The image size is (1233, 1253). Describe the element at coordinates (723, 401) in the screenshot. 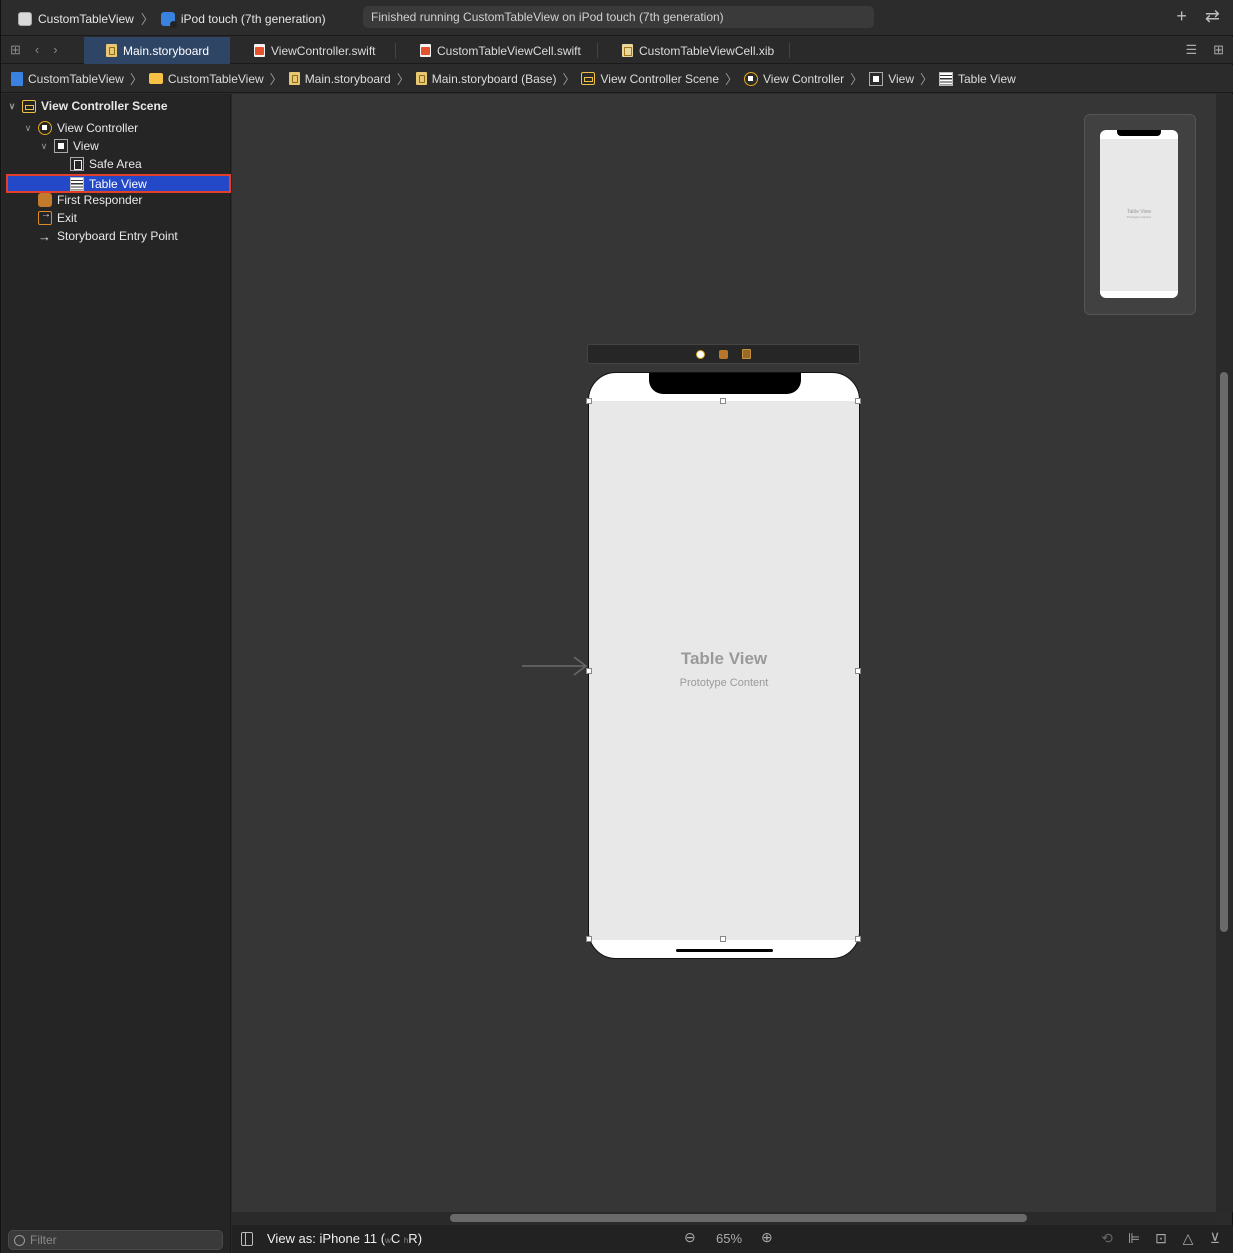

I see `resize-handle-top` at that location.